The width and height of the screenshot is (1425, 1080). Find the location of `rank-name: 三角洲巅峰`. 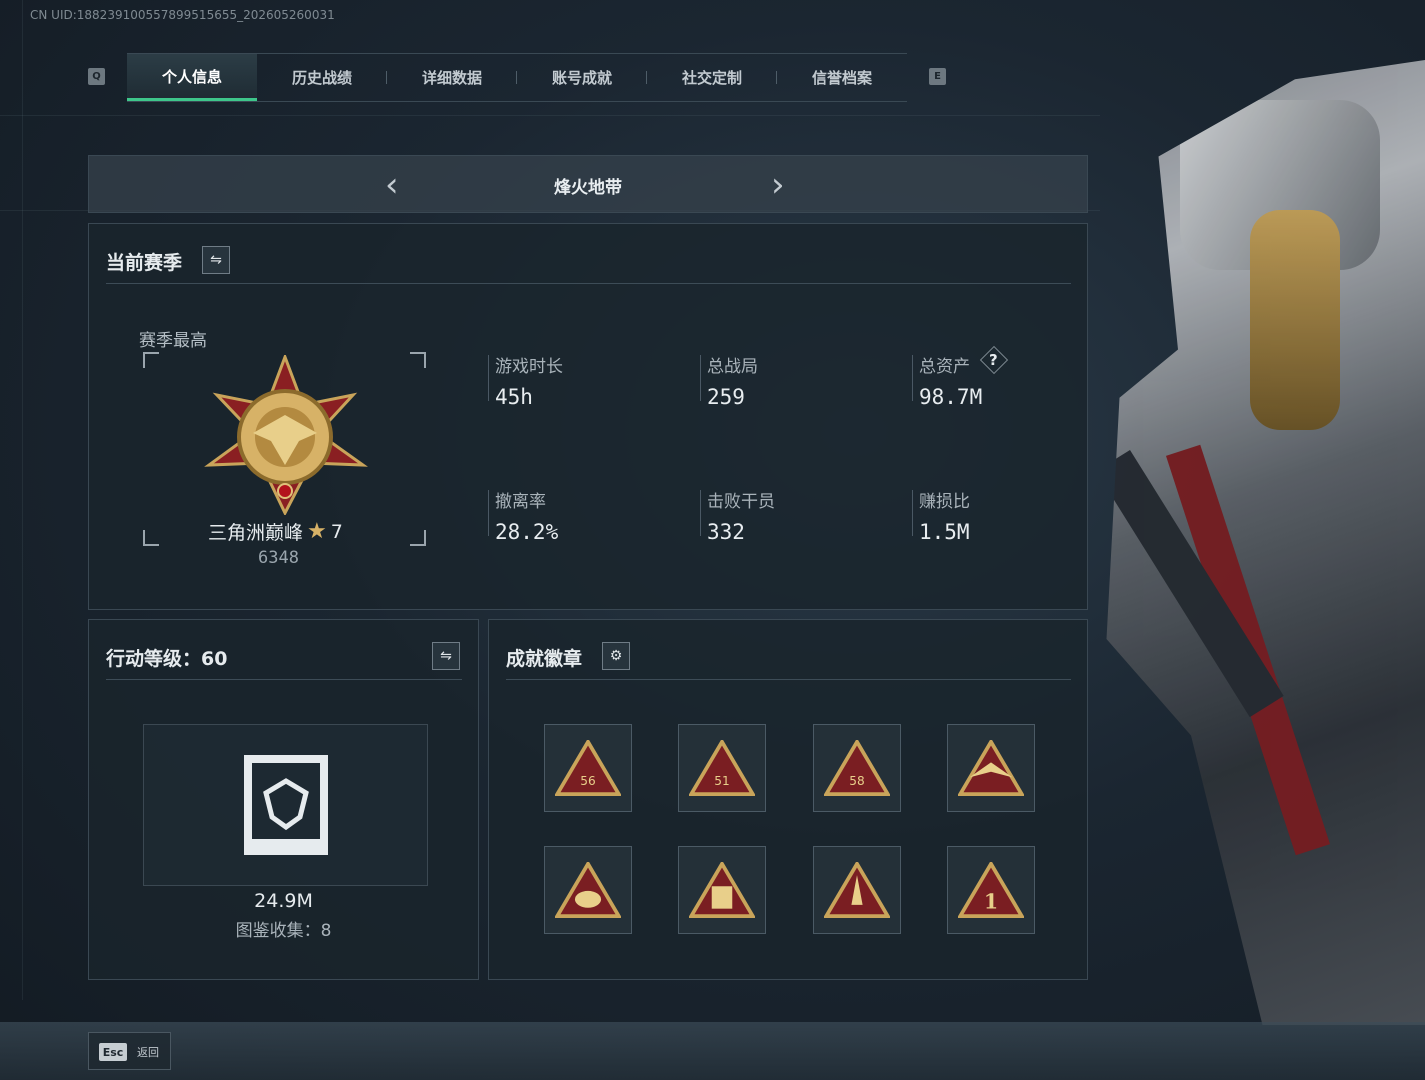

rank-name: 三角洲巅峰 is located at coordinates (256, 533).